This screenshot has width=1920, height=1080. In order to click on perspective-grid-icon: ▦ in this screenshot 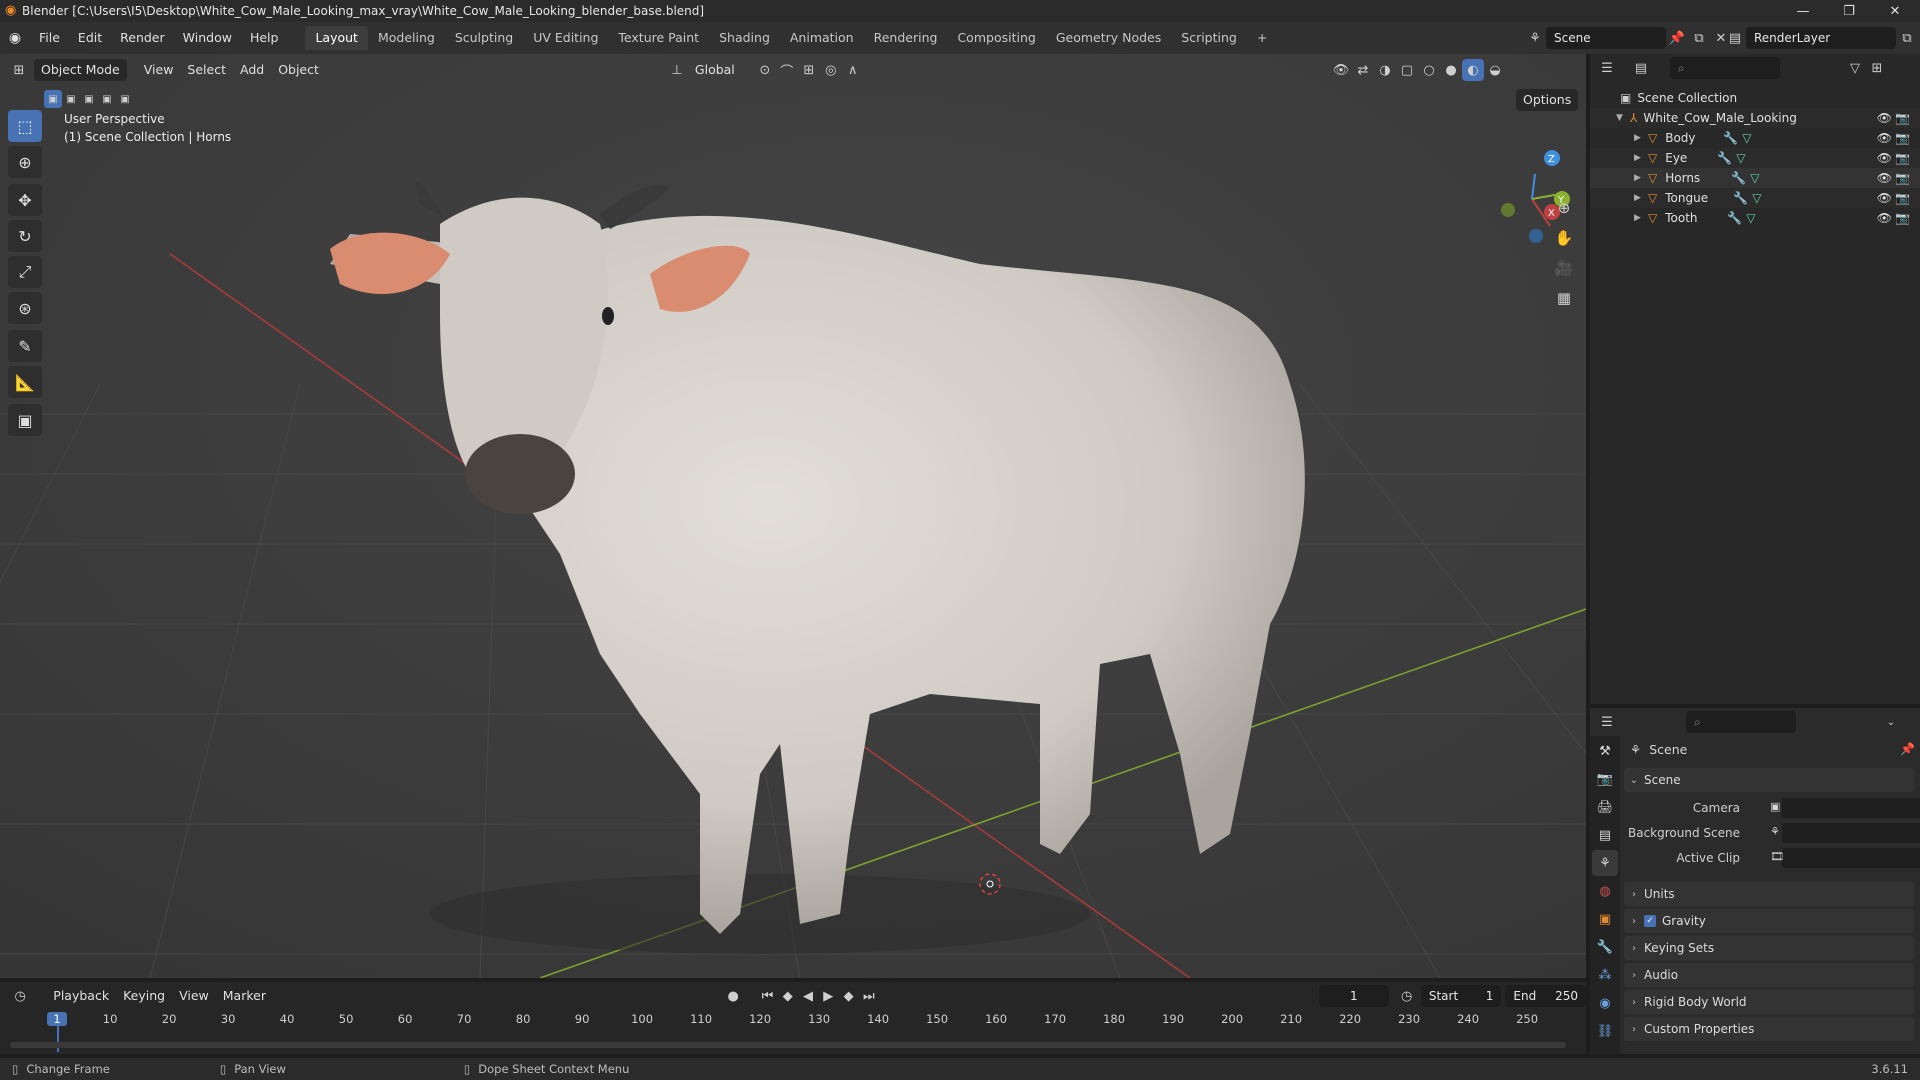, I will do `click(1564, 298)`.